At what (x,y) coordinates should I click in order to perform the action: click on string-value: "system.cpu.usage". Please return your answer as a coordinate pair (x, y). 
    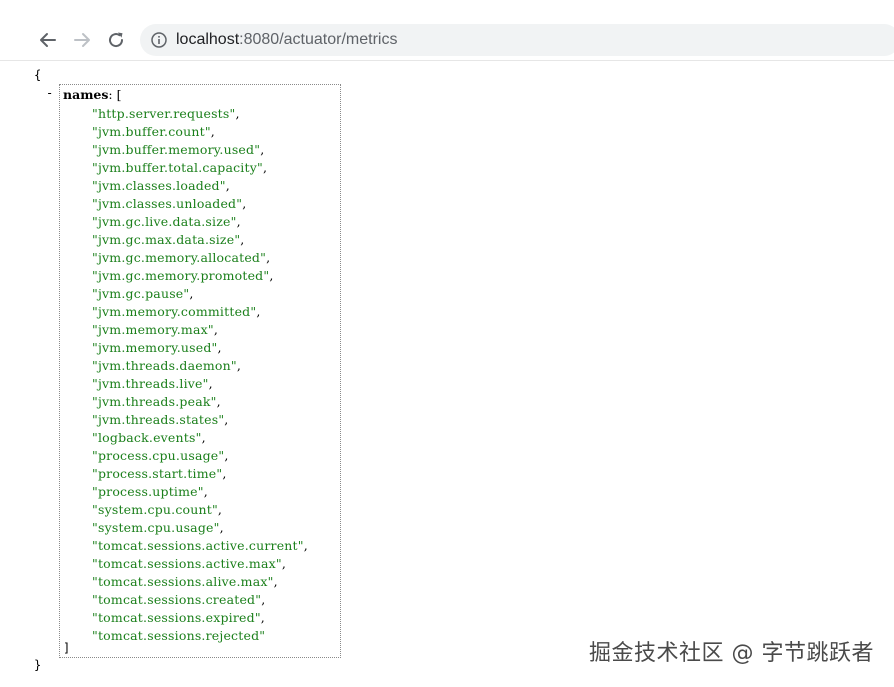
    Looking at the image, I should click on (156, 527).